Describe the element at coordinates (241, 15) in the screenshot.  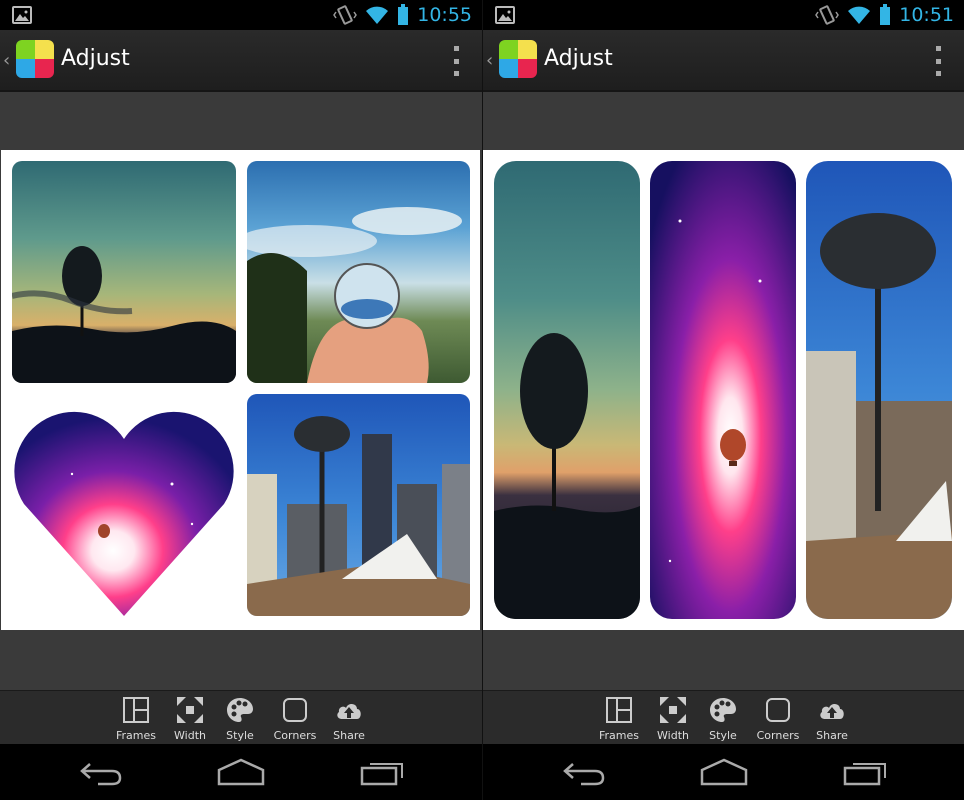
I see `status-bar: 10:55` at that location.